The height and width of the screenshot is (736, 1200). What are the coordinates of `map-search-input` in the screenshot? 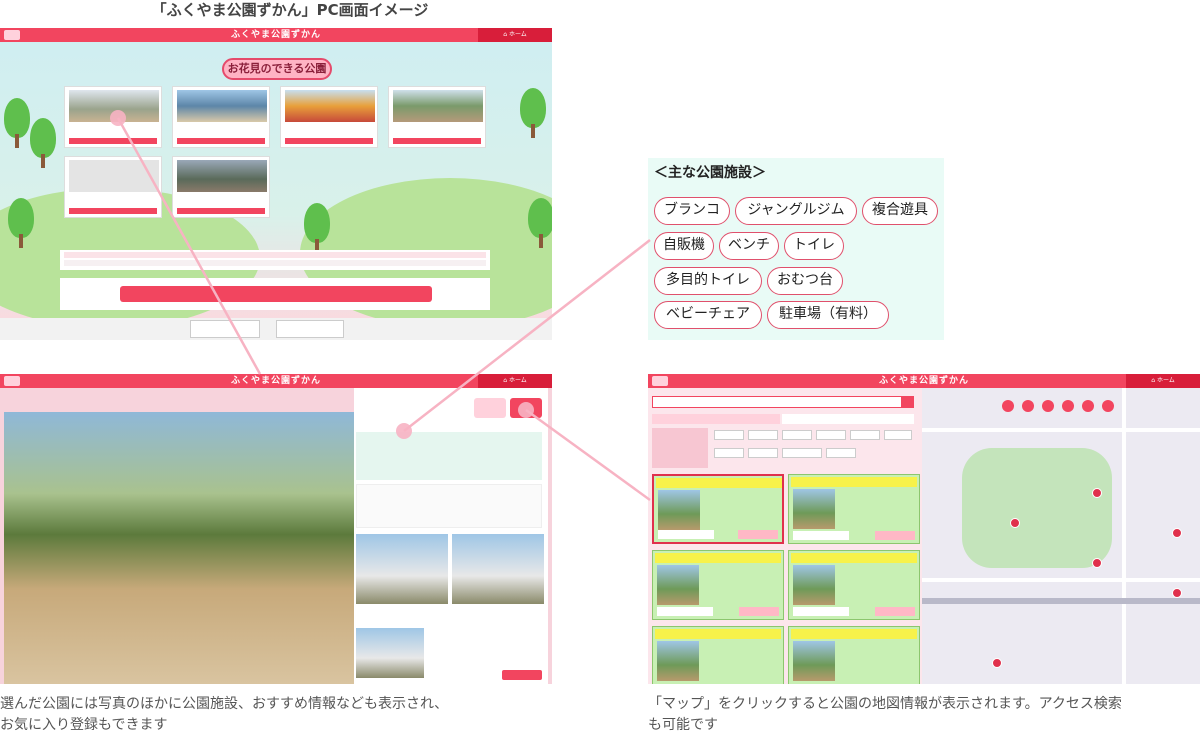 It's located at (783, 402).